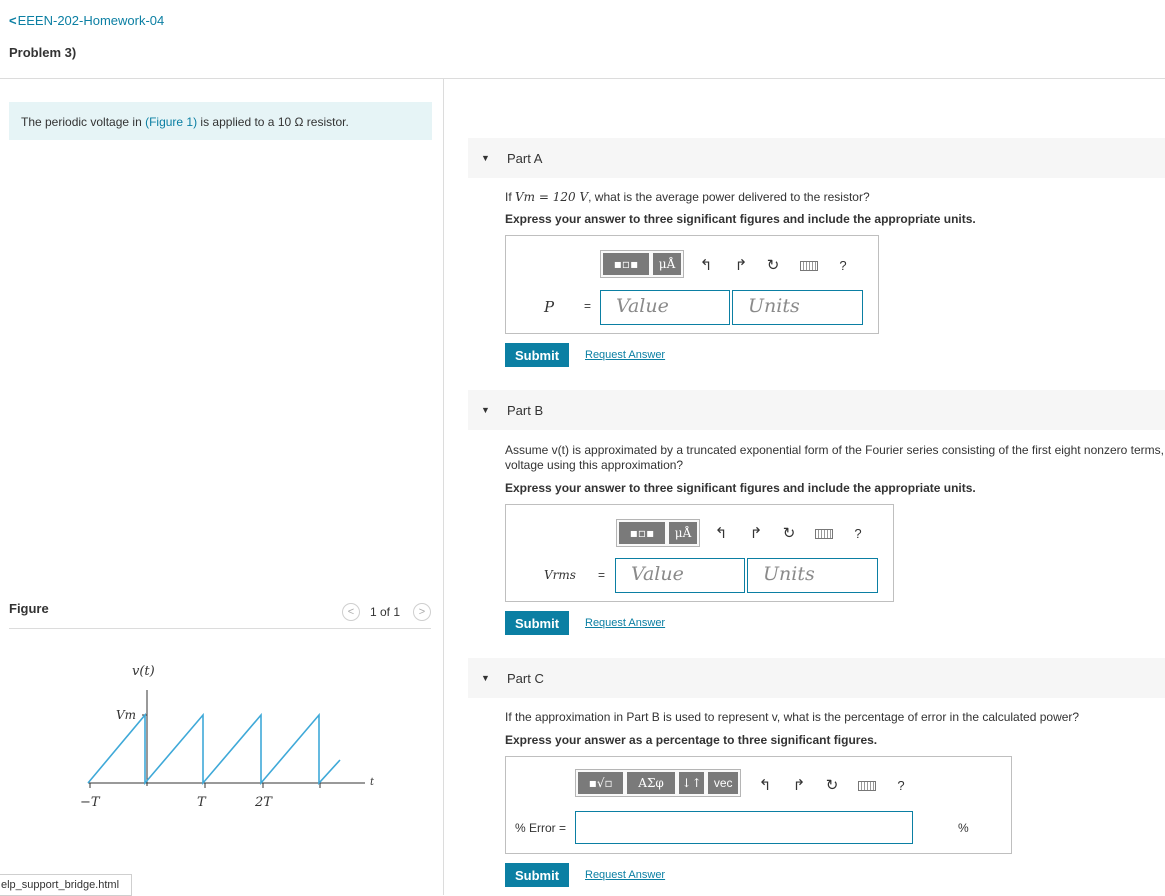  Describe the element at coordinates (263, 802) in the screenshot. I see `tick-label: 2T` at that location.